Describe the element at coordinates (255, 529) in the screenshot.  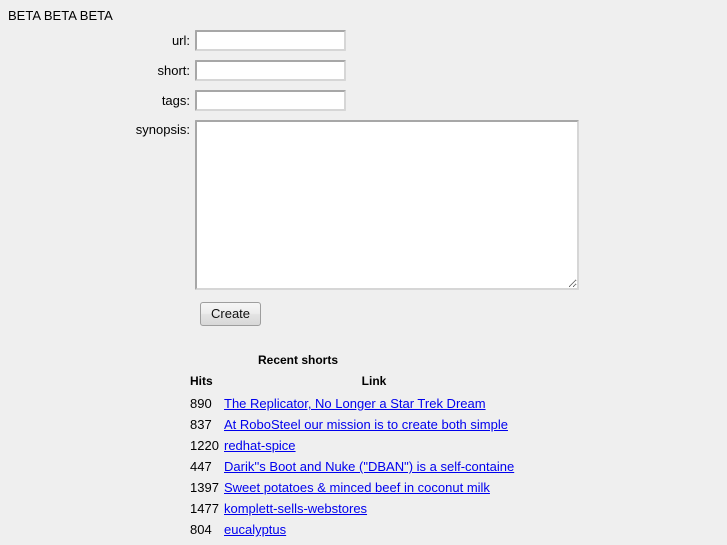
I see `short-link: eucalyptus` at that location.